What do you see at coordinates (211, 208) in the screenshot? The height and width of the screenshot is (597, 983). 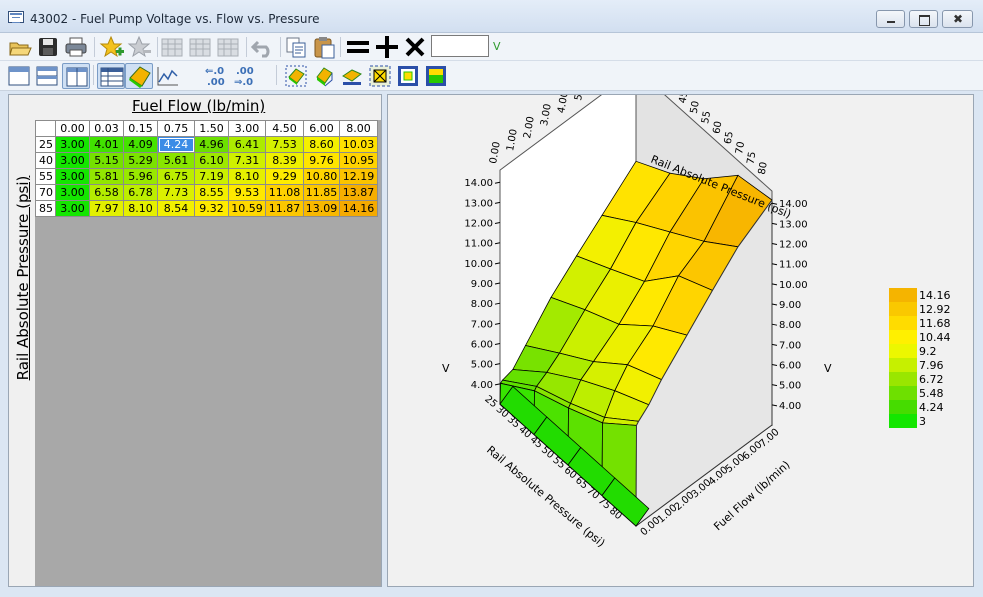 I see `table-cell: 9.32` at bounding box center [211, 208].